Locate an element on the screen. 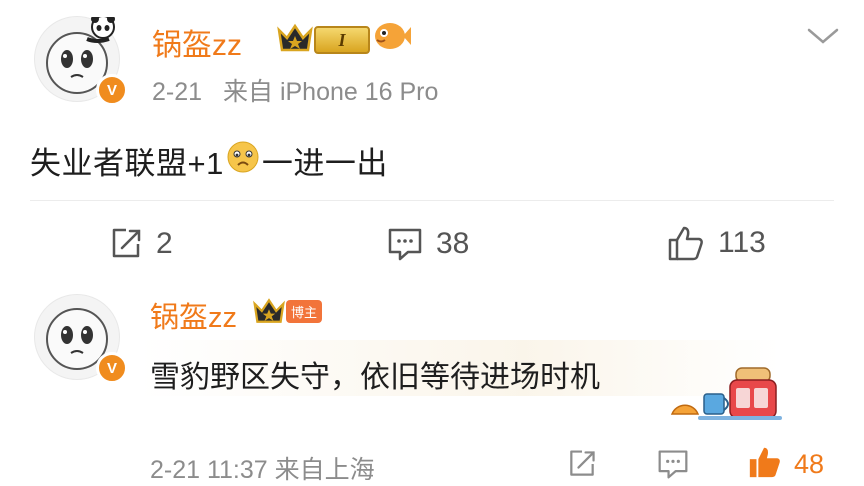 The image size is (864, 486). thumbs-up-icon is located at coordinates (686, 243).